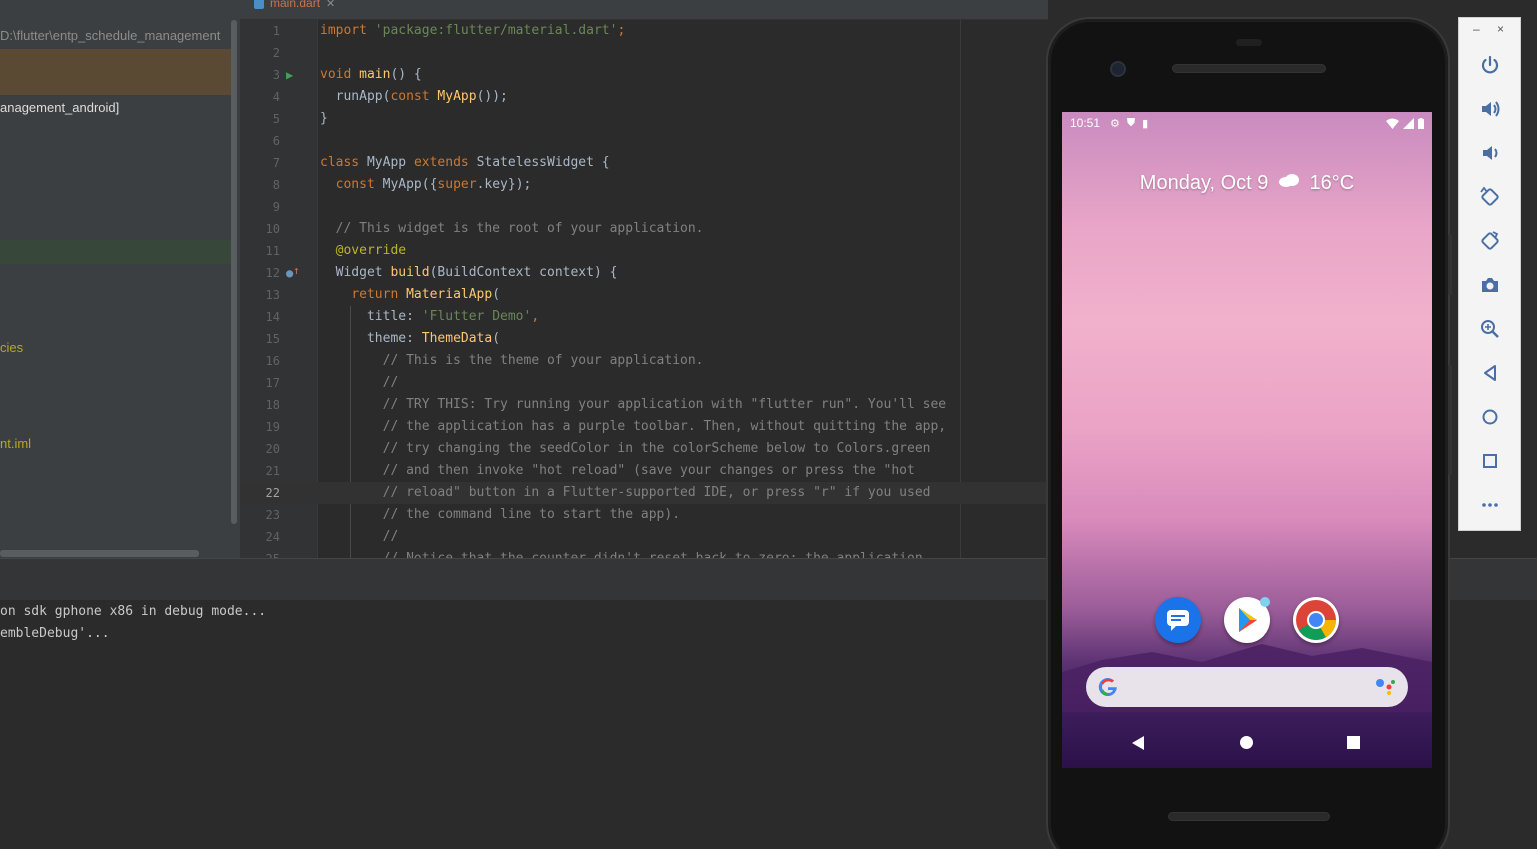 This screenshot has height=849, width=1537. I want to click on nav-back-button, so click(1138, 743).